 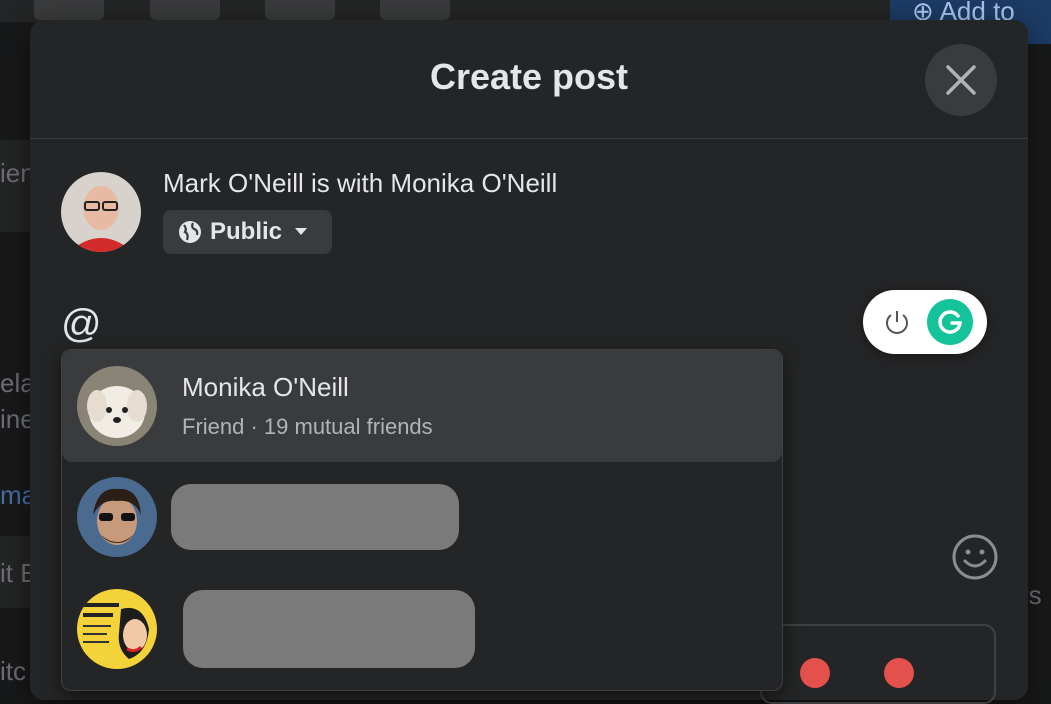 What do you see at coordinates (190, 232) in the screenshot?
I see `globe-icon` at bounding box center [190, 232].